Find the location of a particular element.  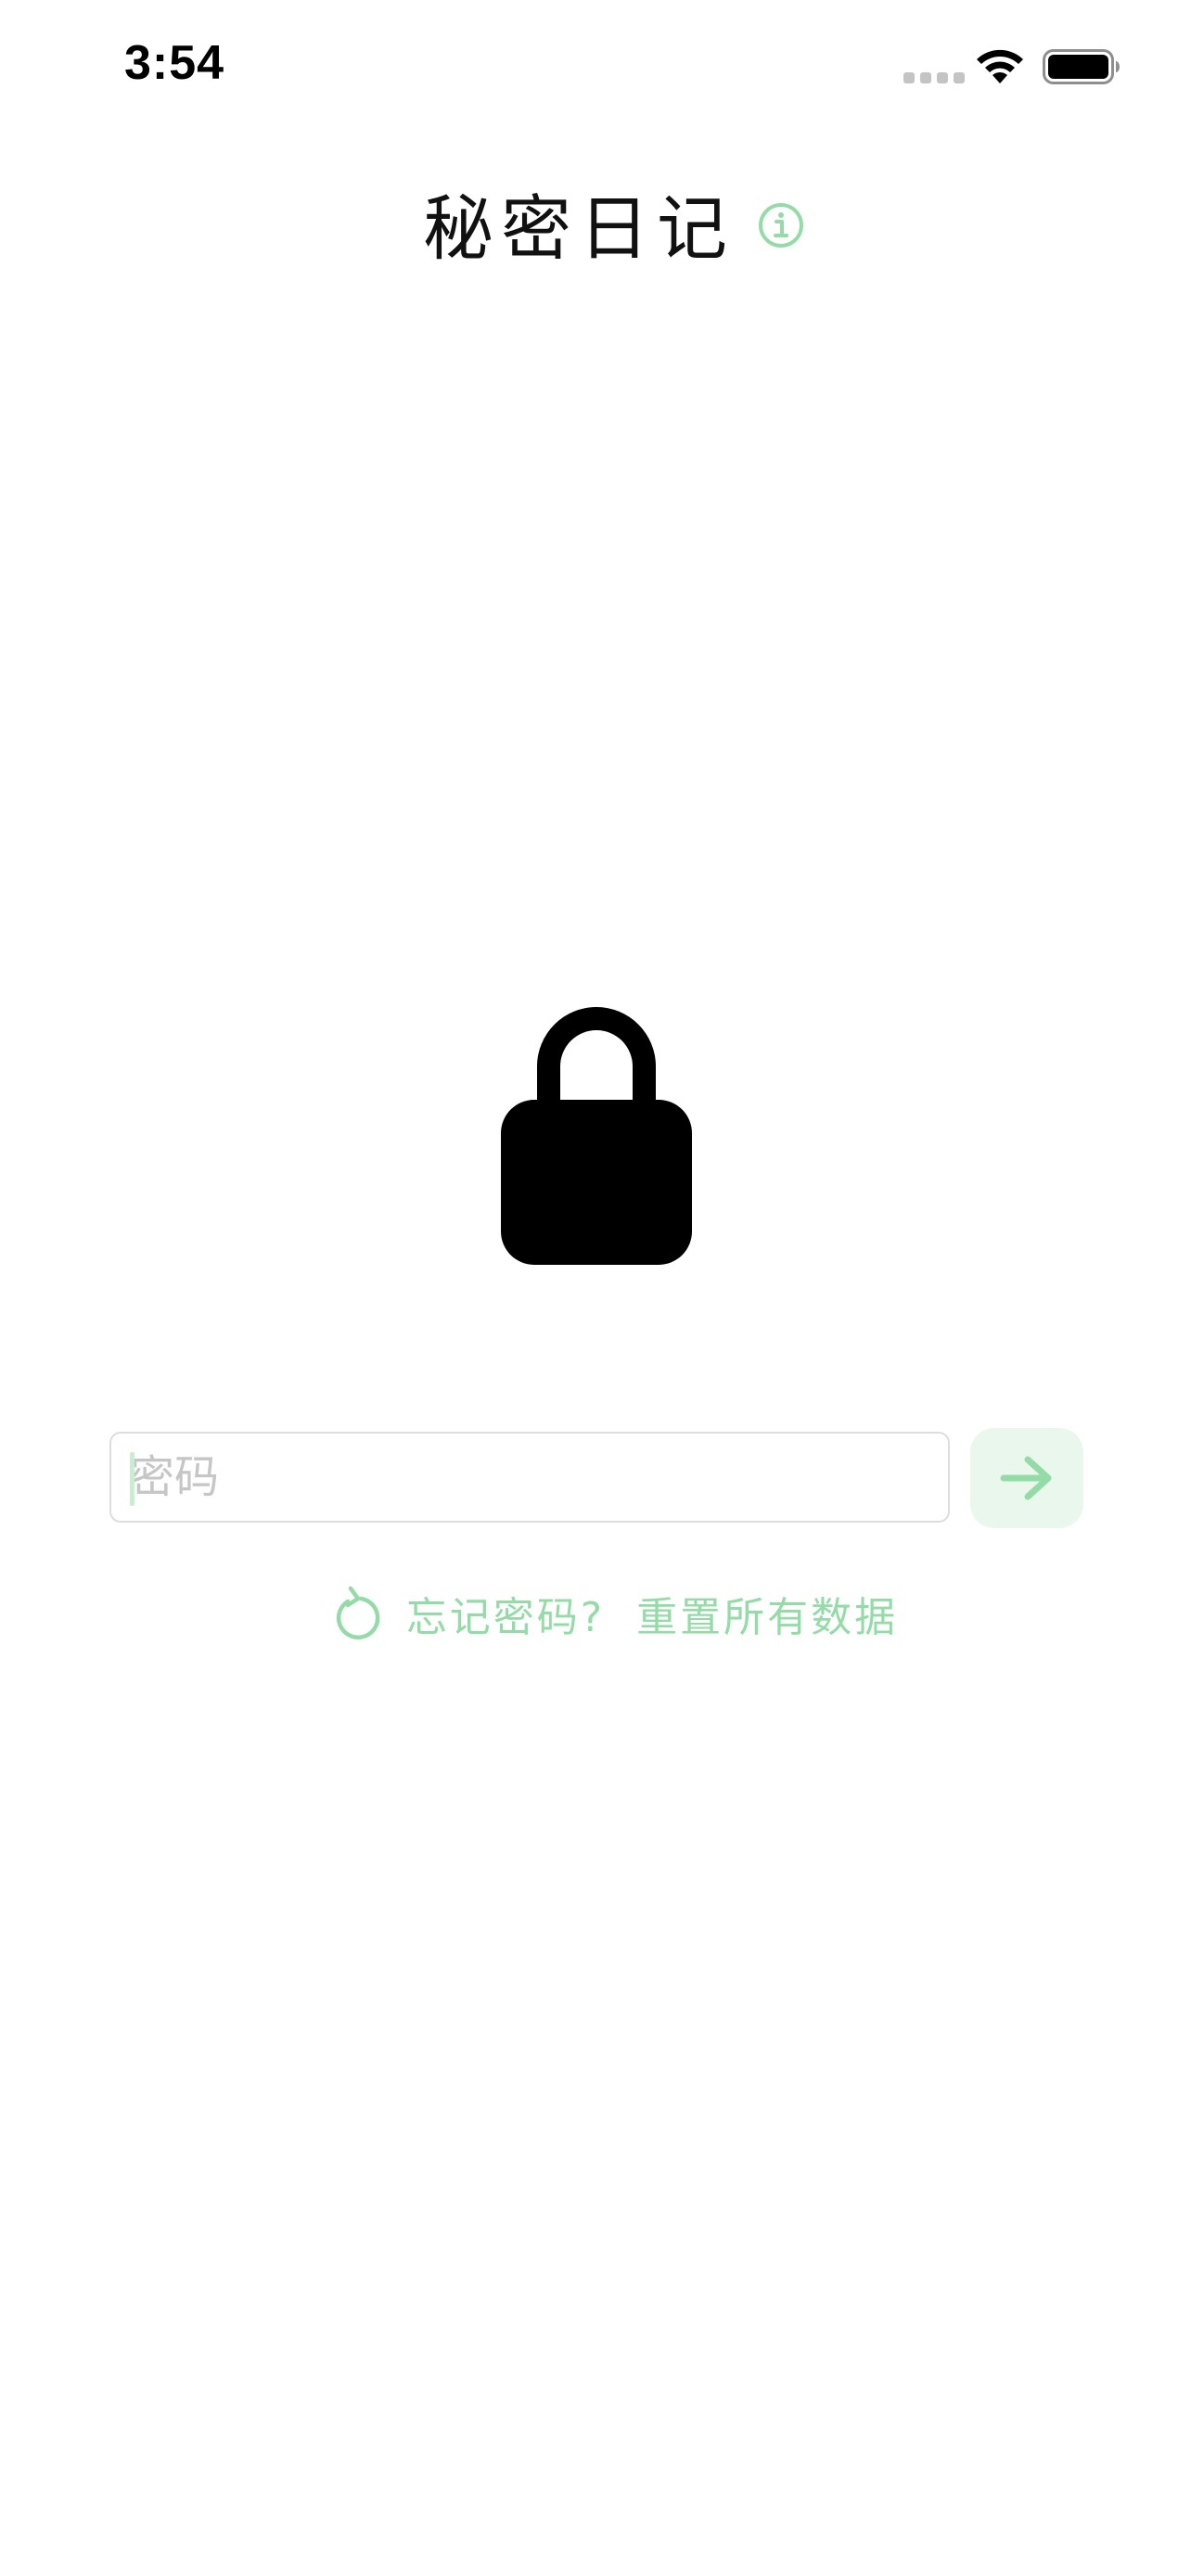

password-input is located at coordinates (529, 1477).